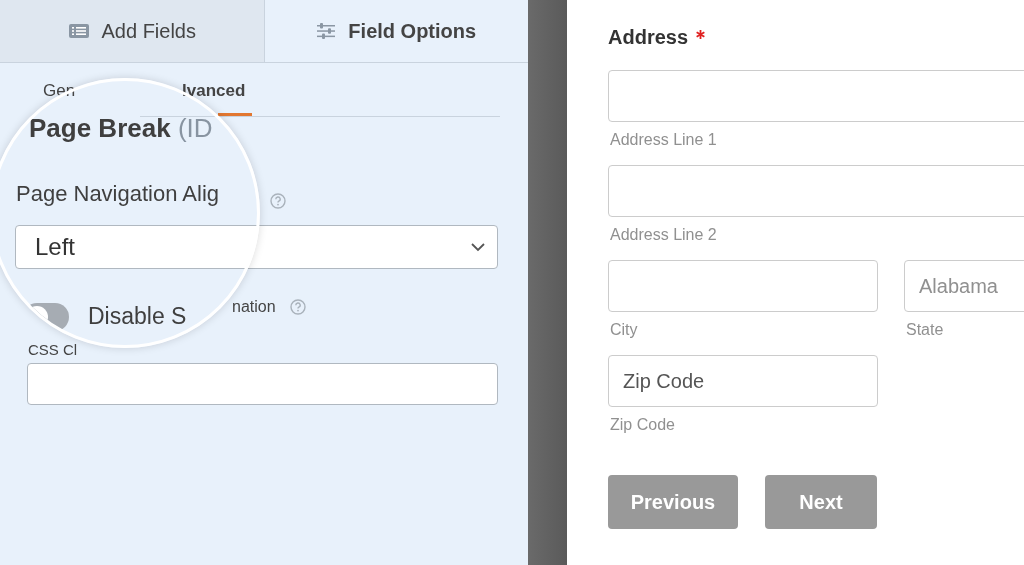 The height and width of the screenshot is (565, 1024). What do you see at coordinates (664, 140) in the screenshot?
I see `sublabel: Address Line 1` at bounding box center [664, 140].